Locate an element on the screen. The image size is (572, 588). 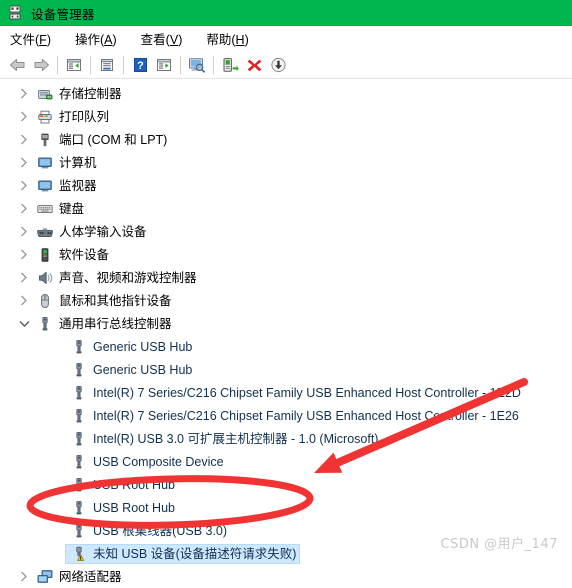
selected-row-highlight: 未知 USB 设备(设备描述符请求失败) is located at coordinates (182, 553).